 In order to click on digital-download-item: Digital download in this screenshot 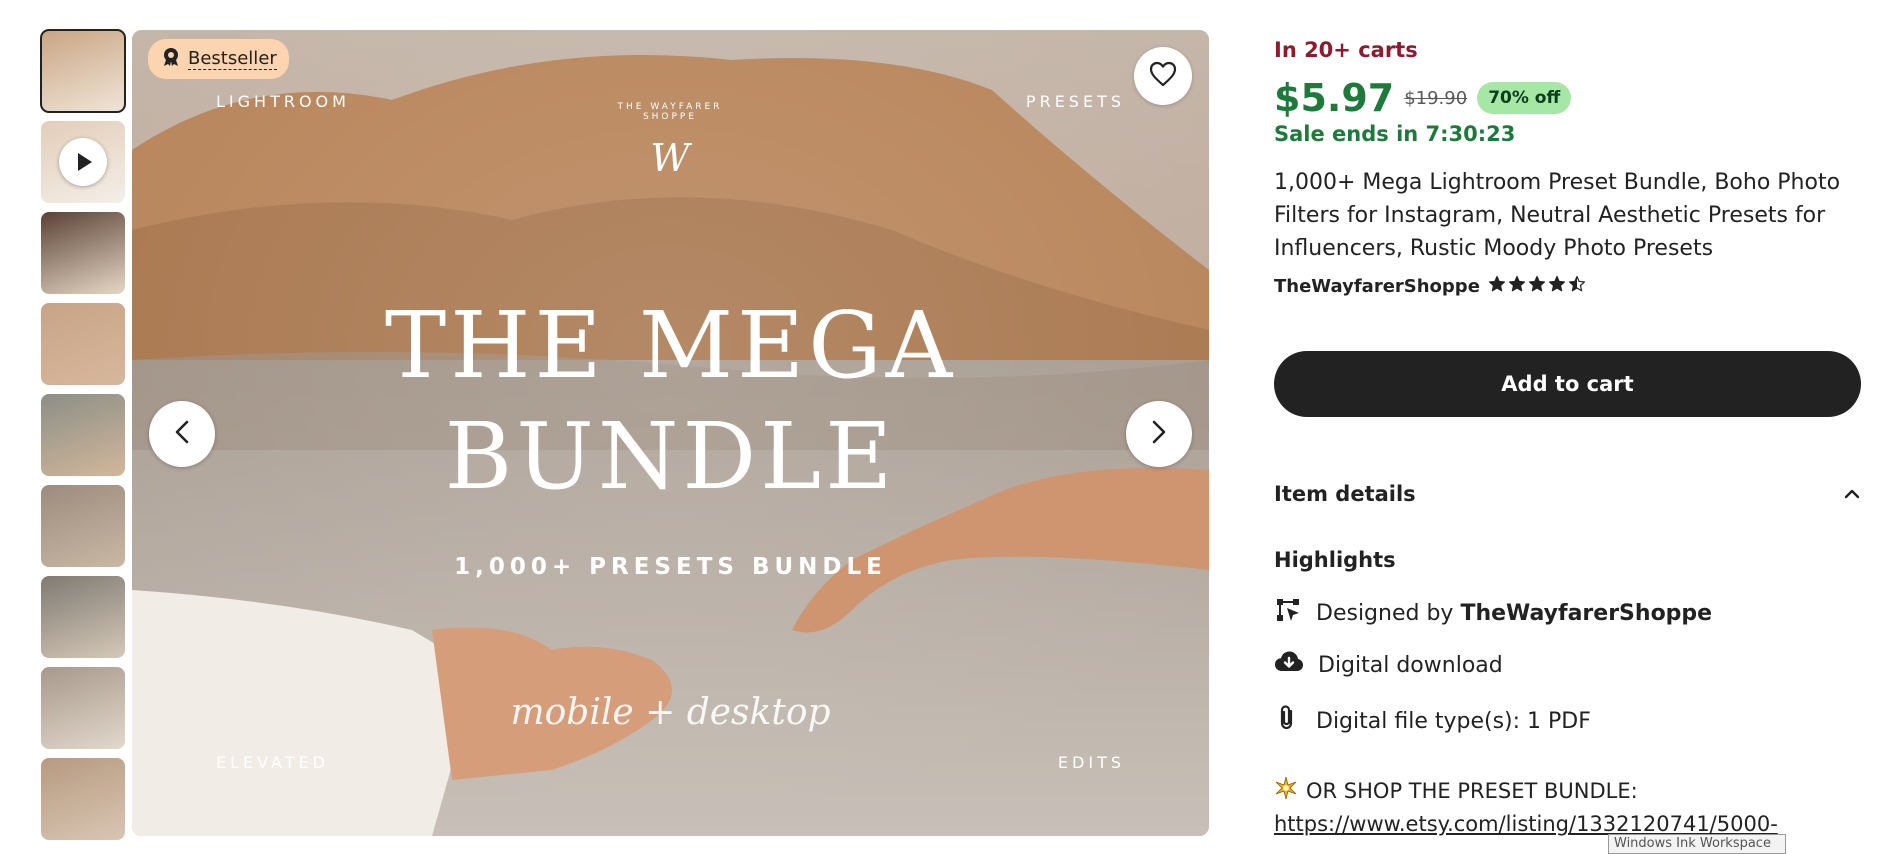, I will do `click(1388, 665)`.